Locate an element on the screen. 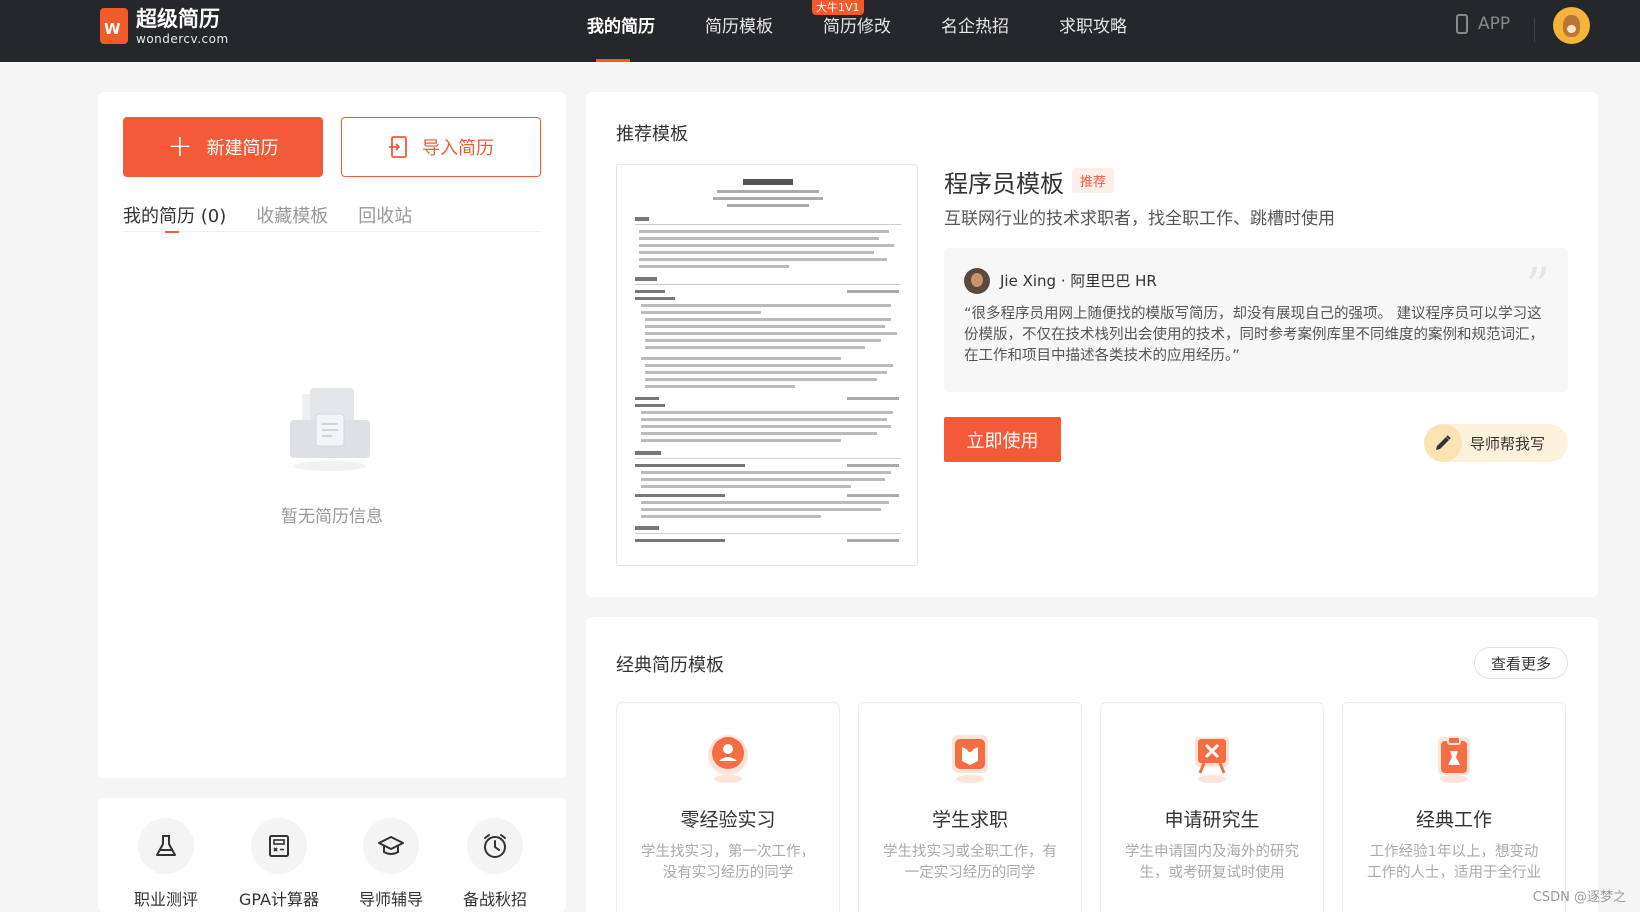  person-icon is located at coordinates (728, 757).